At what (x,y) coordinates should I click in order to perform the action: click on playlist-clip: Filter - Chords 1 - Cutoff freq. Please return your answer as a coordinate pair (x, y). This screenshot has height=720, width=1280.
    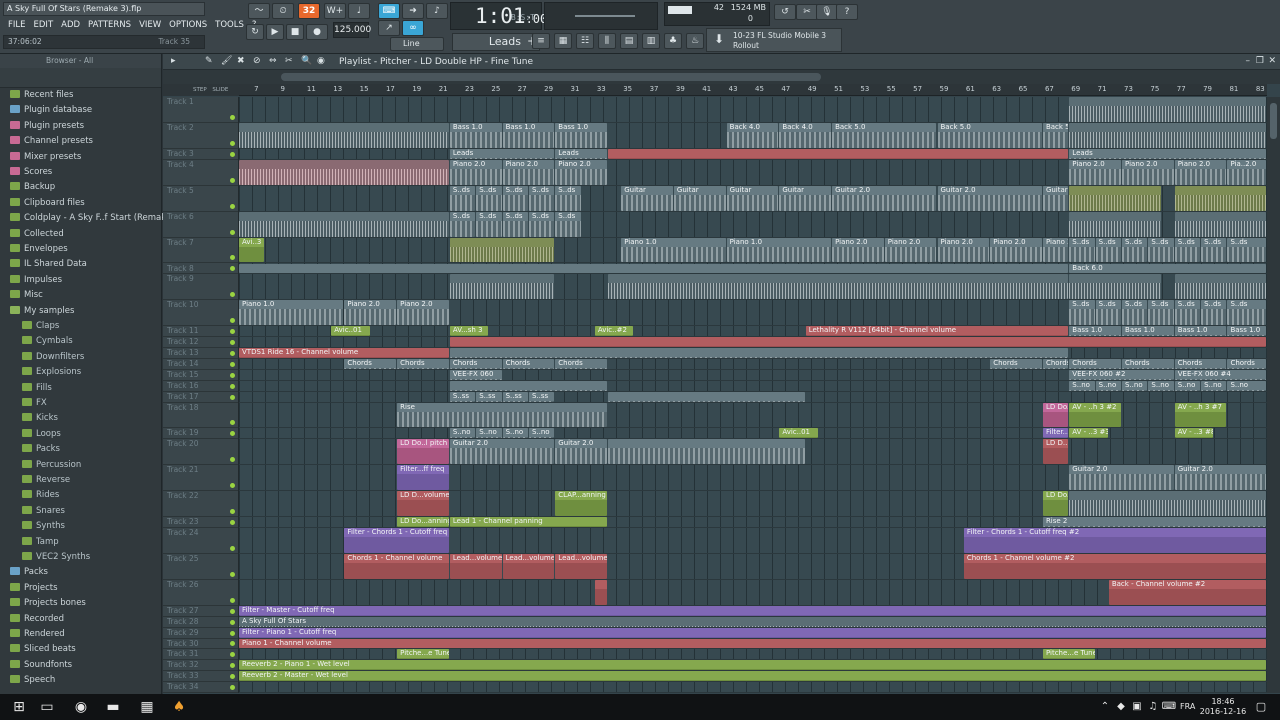
    Looking at the image, I should click on (396, 540).